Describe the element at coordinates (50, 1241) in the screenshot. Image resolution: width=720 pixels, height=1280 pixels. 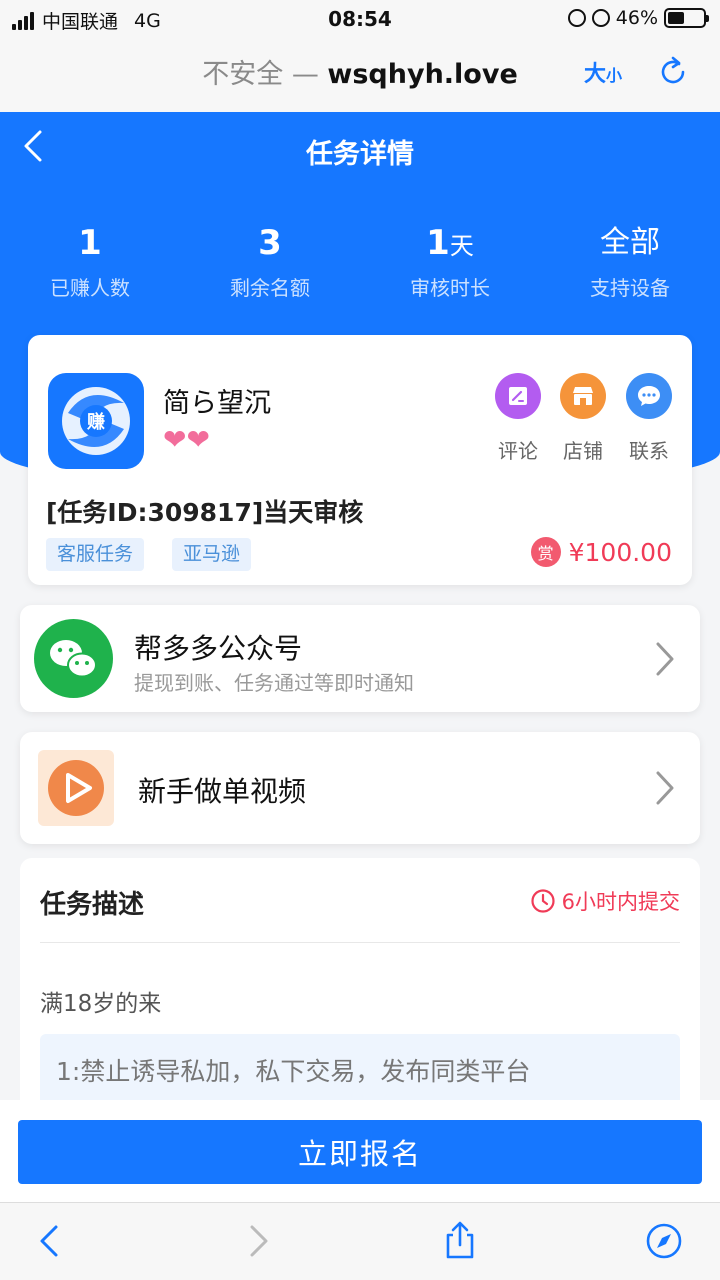
I see `browser-back-icon` at that location.